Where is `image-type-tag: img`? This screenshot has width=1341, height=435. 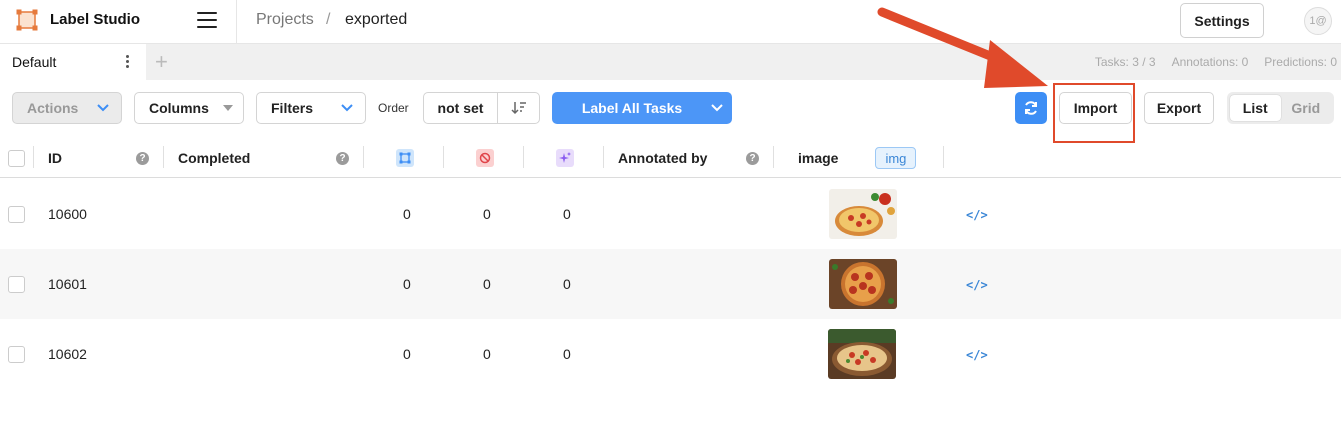
image-type-tag: img is located at coordinates (896, 158).